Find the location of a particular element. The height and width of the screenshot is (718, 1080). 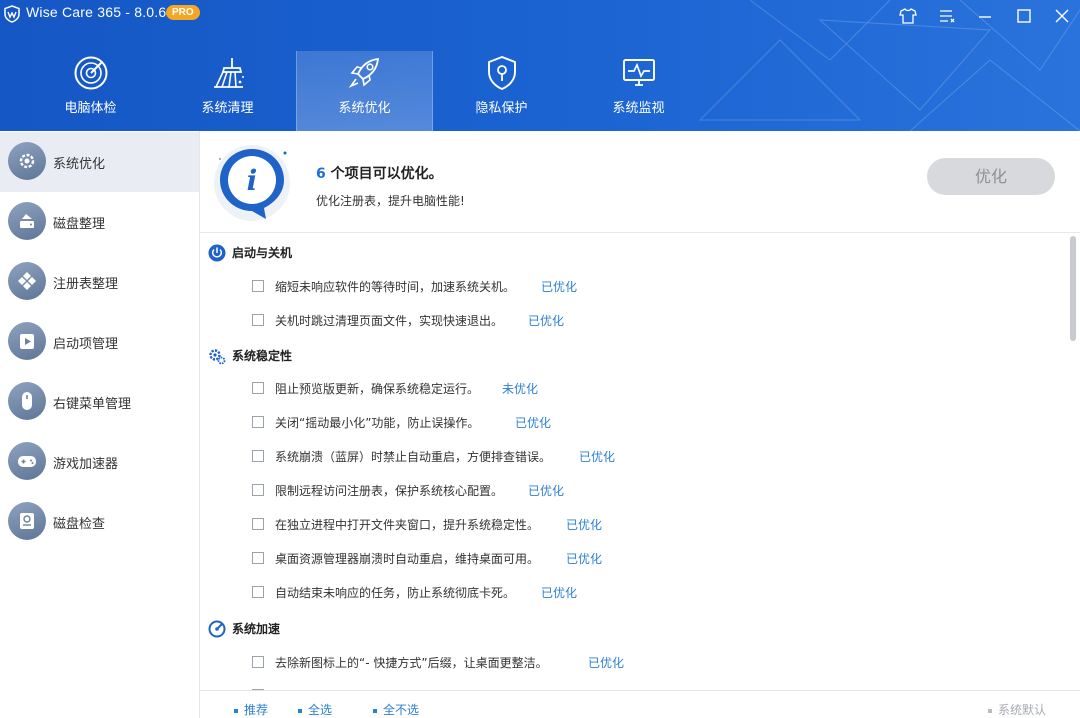

main-tabs: 电脑体检 系统清理 系统优化 隐私保护 系统监视 is located at coordinates (364, 91).